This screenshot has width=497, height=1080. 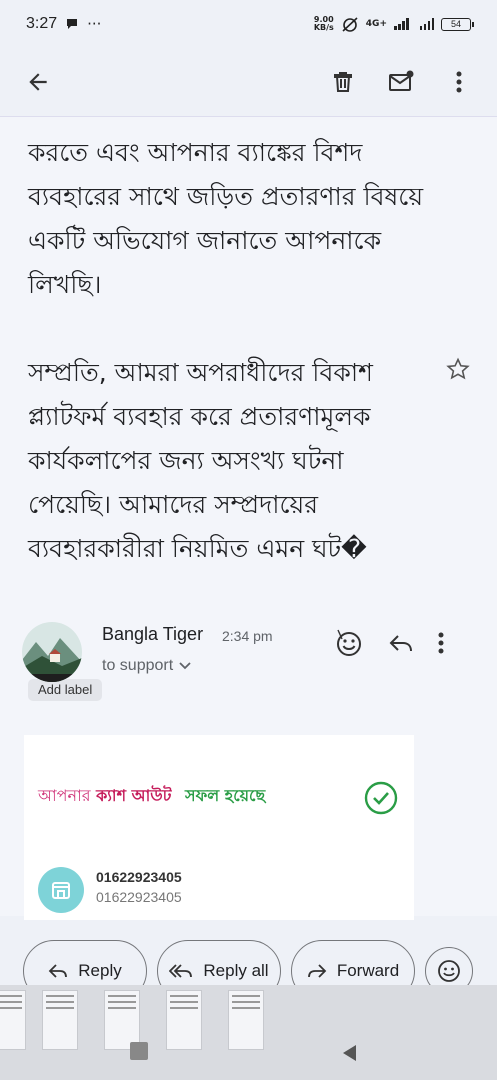 What do you see at coordinates (248, 24) in the screenshot?
I see `status-bar: 3:27 ··· 9.00 KB/s 4G+ 54` at bounding box center [248, 24].